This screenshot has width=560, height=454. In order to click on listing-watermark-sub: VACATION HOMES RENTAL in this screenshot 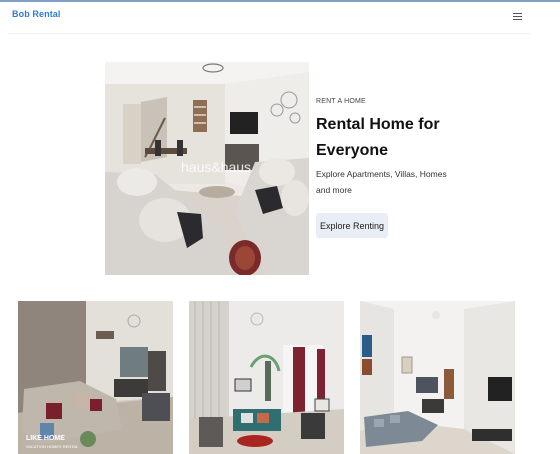, I will do `click(52, 446)`.